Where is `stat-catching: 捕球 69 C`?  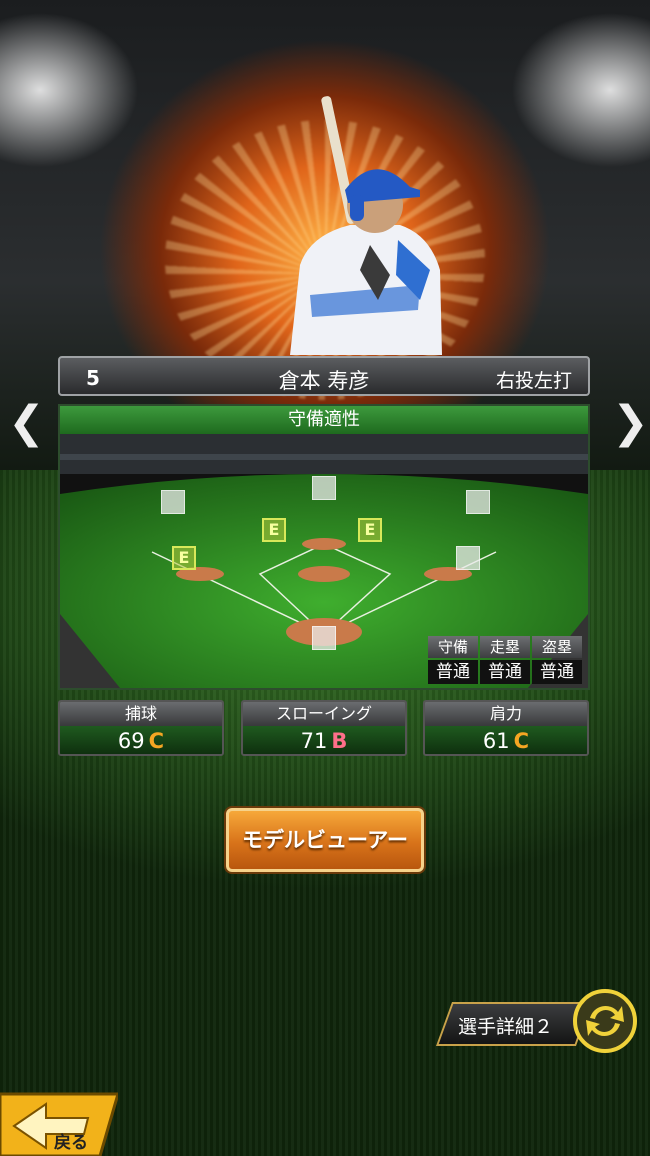 stat-catching: 捕球 69 C is located at coordinates (141, 728).